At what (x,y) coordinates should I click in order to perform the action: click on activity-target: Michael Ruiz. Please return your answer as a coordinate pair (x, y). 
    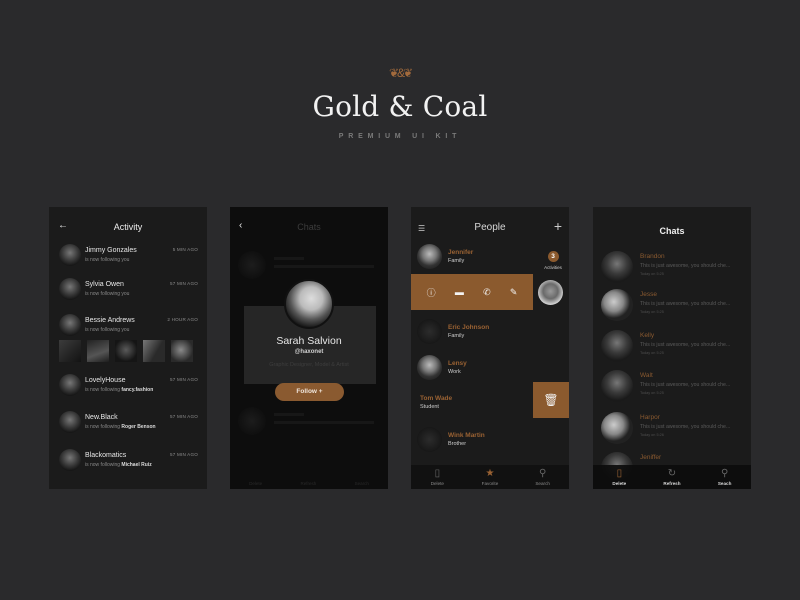
    Looking at the image, I should click on (136, 465).